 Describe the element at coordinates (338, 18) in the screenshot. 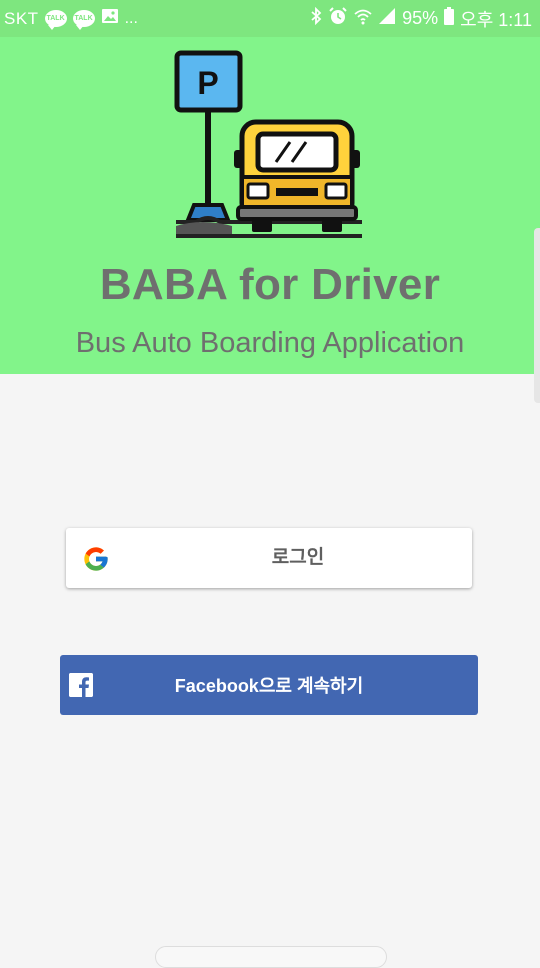

I see `alarm-icon` at that location.